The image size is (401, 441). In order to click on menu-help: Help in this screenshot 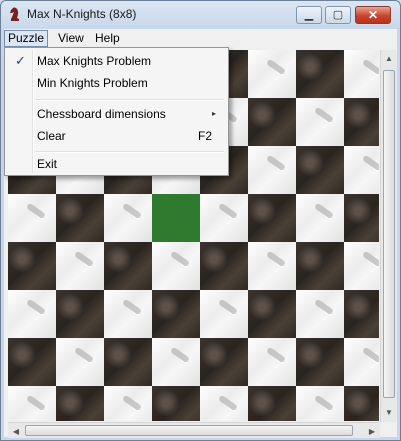, I will do `click(107, 38)`.